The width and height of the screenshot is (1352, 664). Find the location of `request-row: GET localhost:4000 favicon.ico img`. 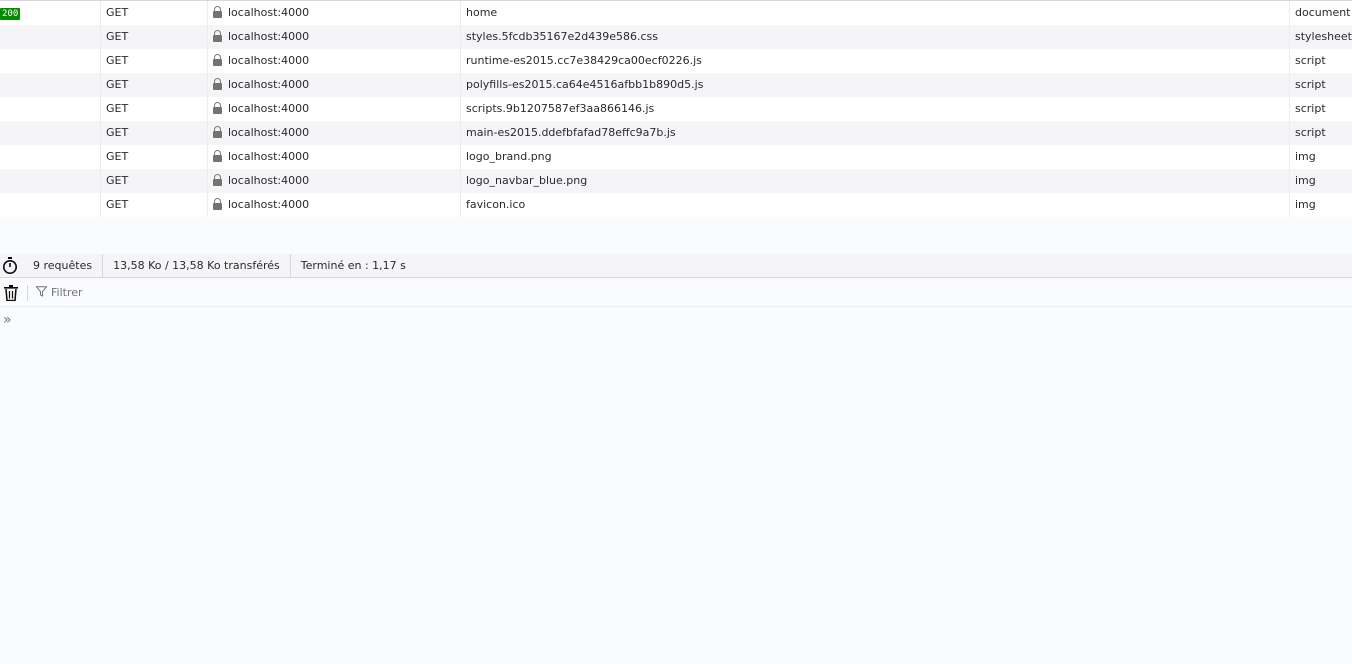

request-row: GET localhost:4000 favicon.ico img is located at coordinates (676, 205).